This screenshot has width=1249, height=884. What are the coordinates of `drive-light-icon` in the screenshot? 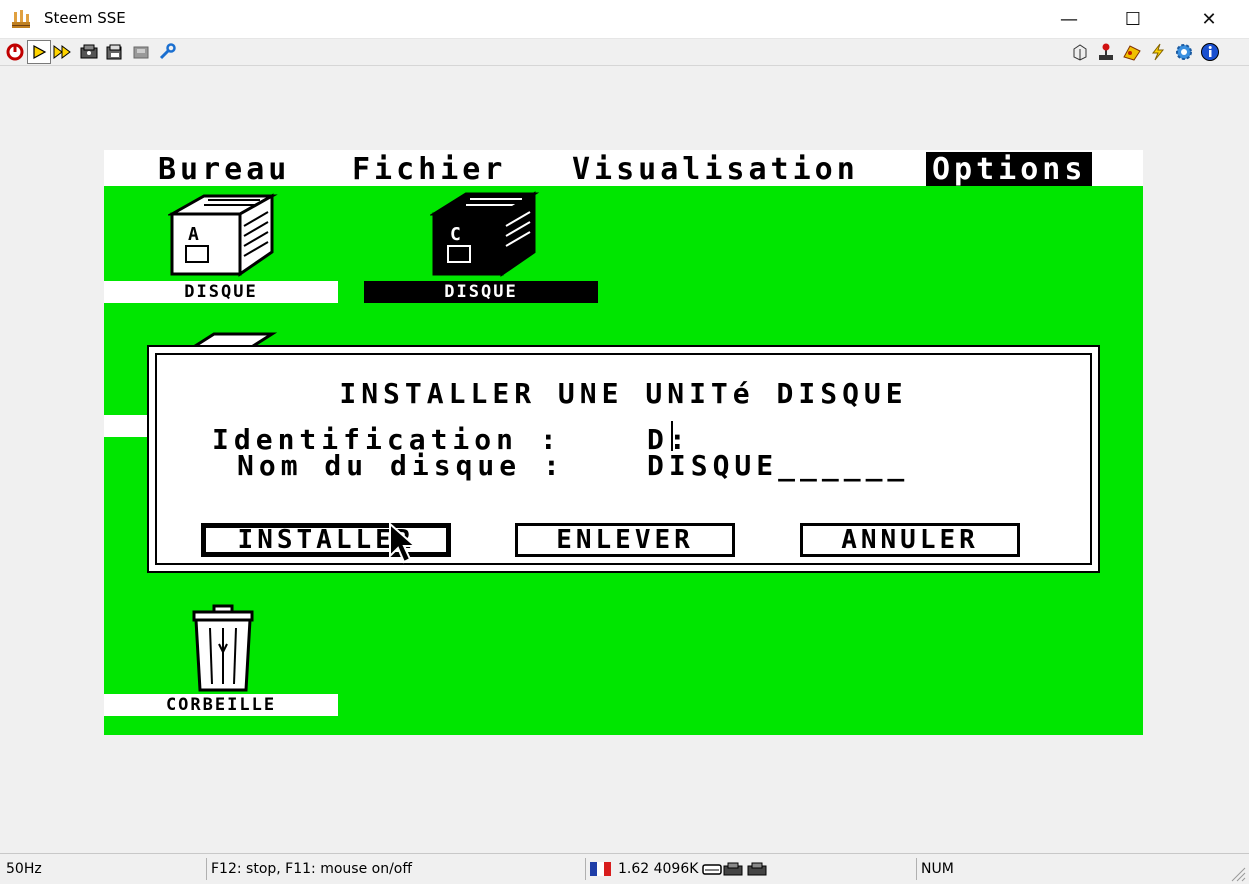 It's located at (712, 869).